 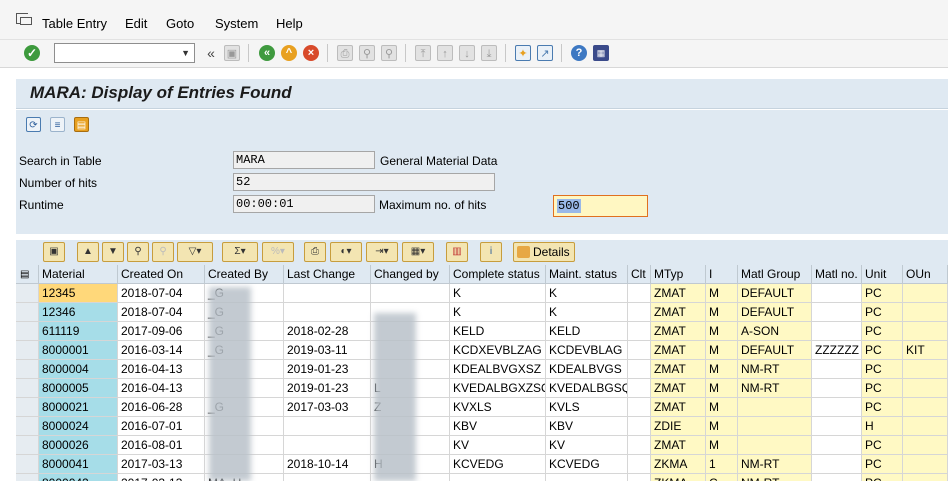 What do you see at coordinates (161, 274) in the screenshot?
I see `column-header: Created On` at bounding box center [161, 274].